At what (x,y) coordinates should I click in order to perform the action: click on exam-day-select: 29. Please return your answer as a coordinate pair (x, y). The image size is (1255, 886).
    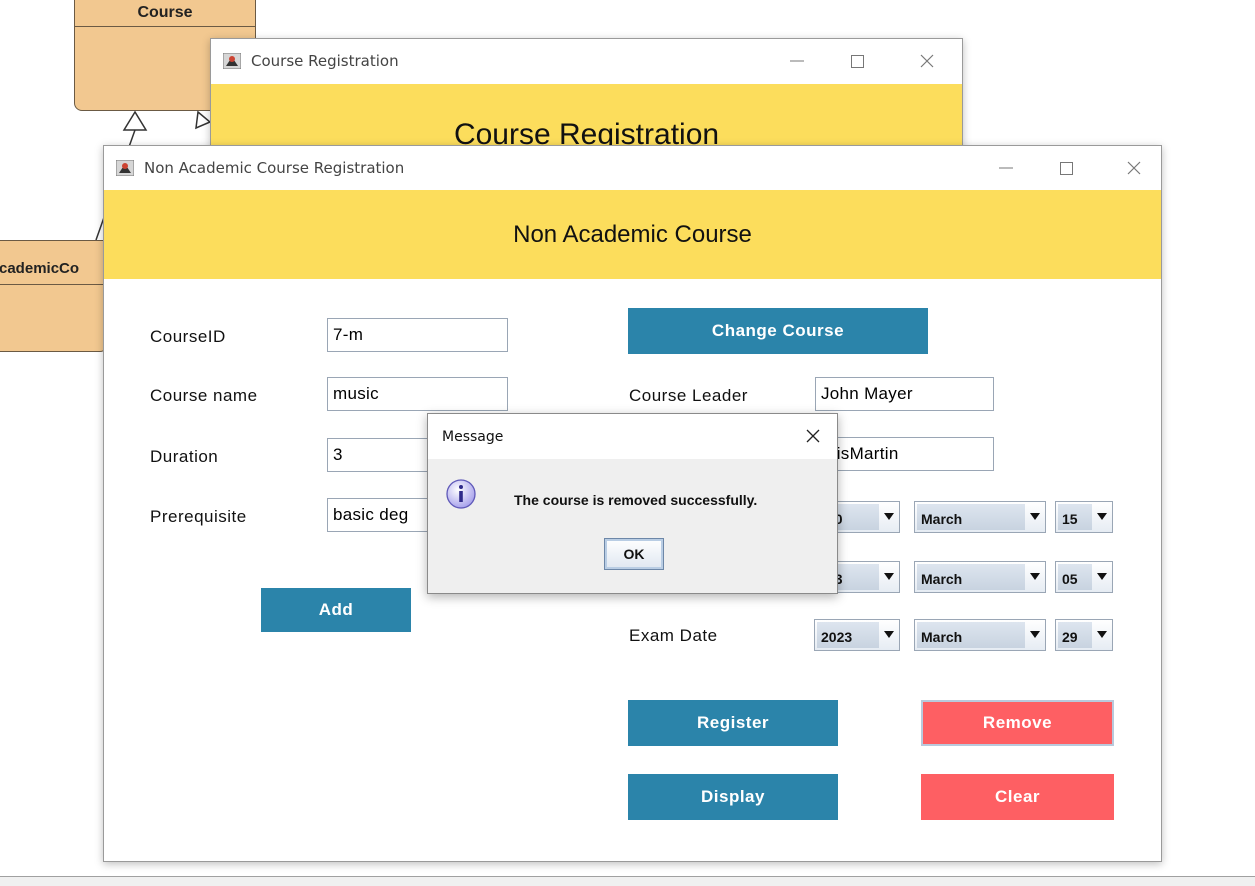
    Looking at the image, I should click on (1084, 635).